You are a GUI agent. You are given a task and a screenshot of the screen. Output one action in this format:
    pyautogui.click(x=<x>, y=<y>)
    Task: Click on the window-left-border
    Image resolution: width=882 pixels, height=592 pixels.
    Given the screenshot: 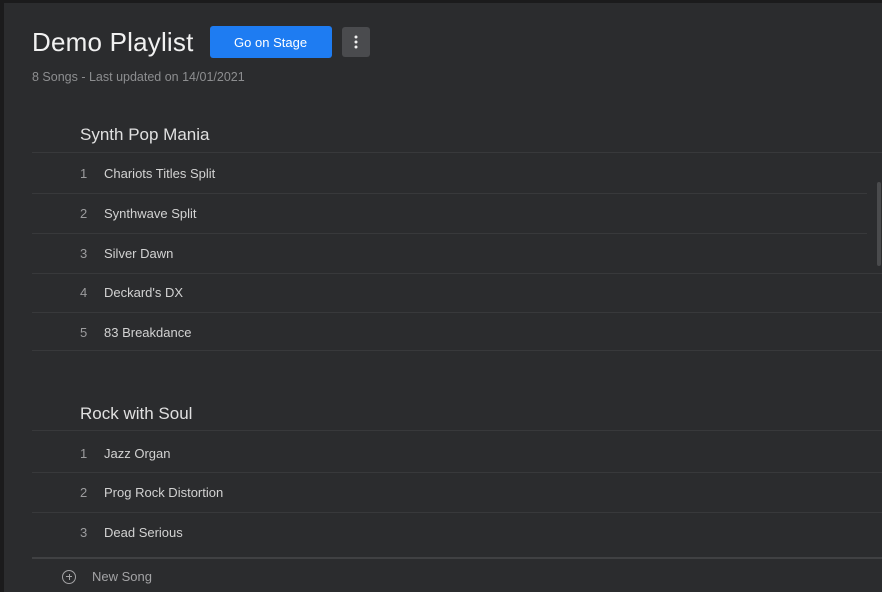 What is the action you would take?
    pyautogui.click(x=2, y=296)
    